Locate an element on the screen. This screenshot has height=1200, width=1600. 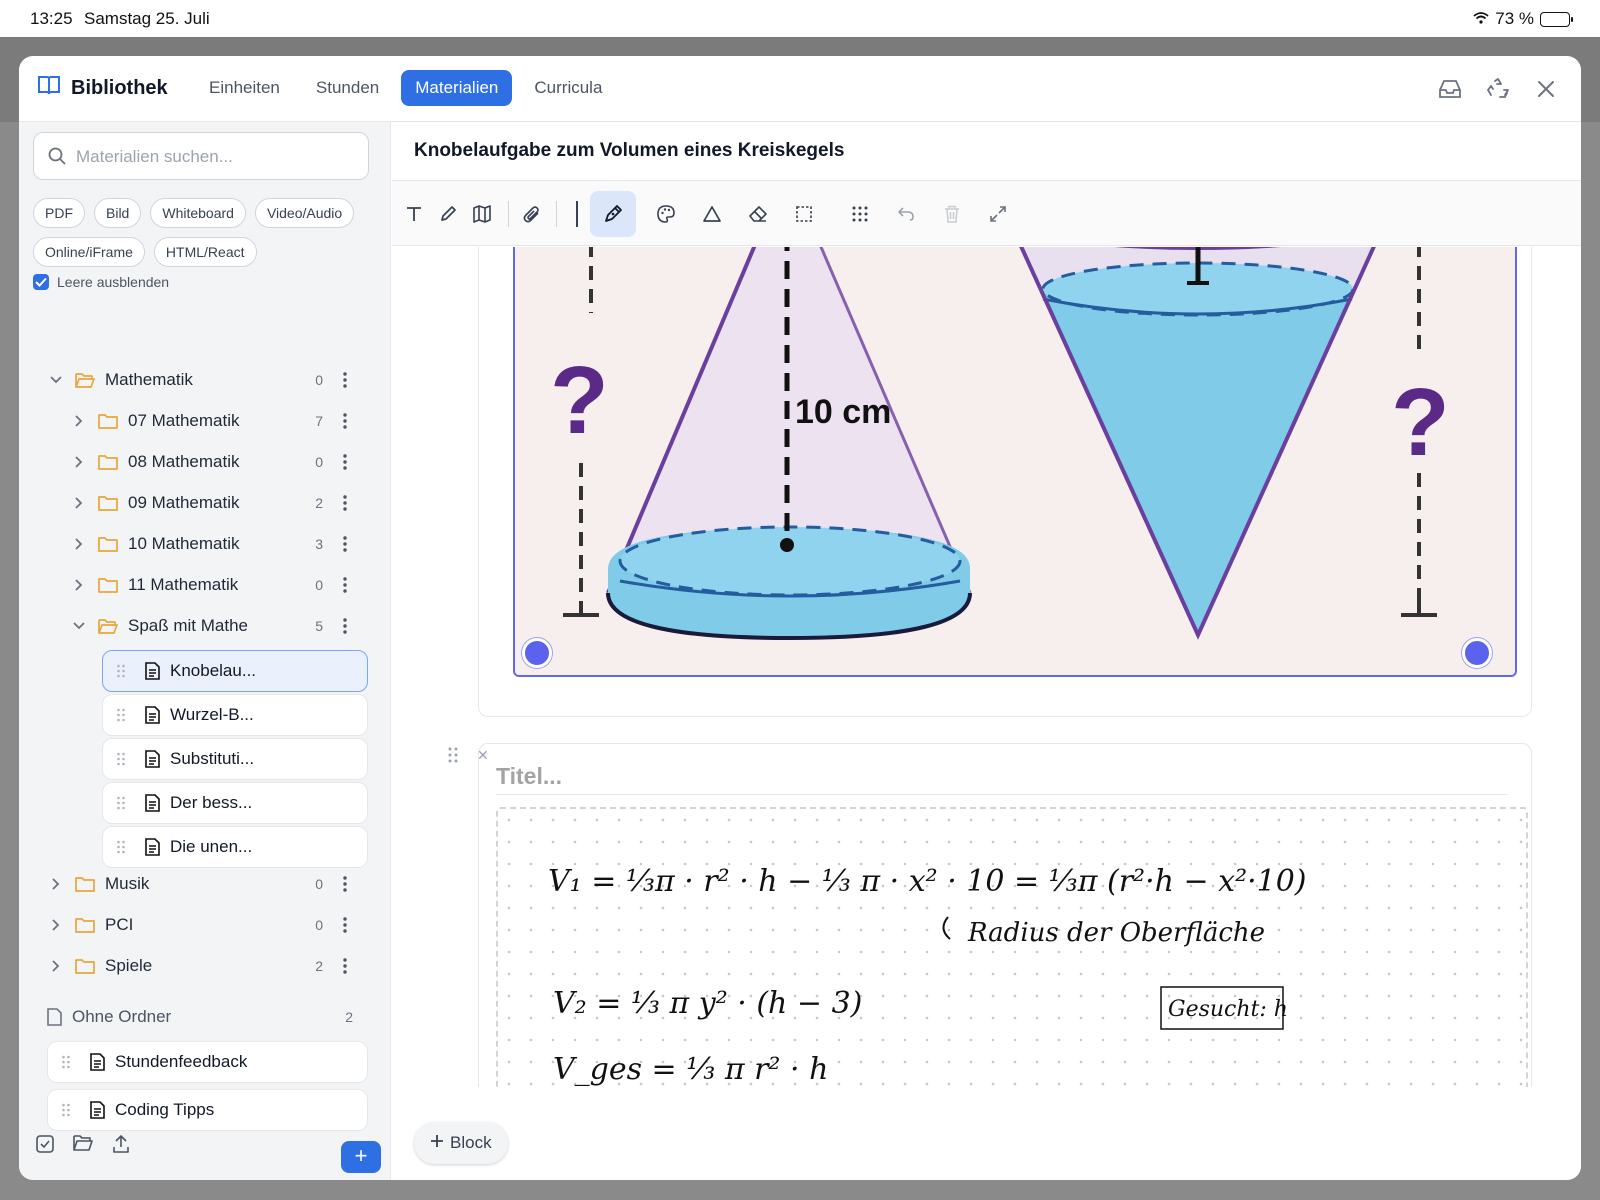
expand-icon is located at coordinates (998, 214).